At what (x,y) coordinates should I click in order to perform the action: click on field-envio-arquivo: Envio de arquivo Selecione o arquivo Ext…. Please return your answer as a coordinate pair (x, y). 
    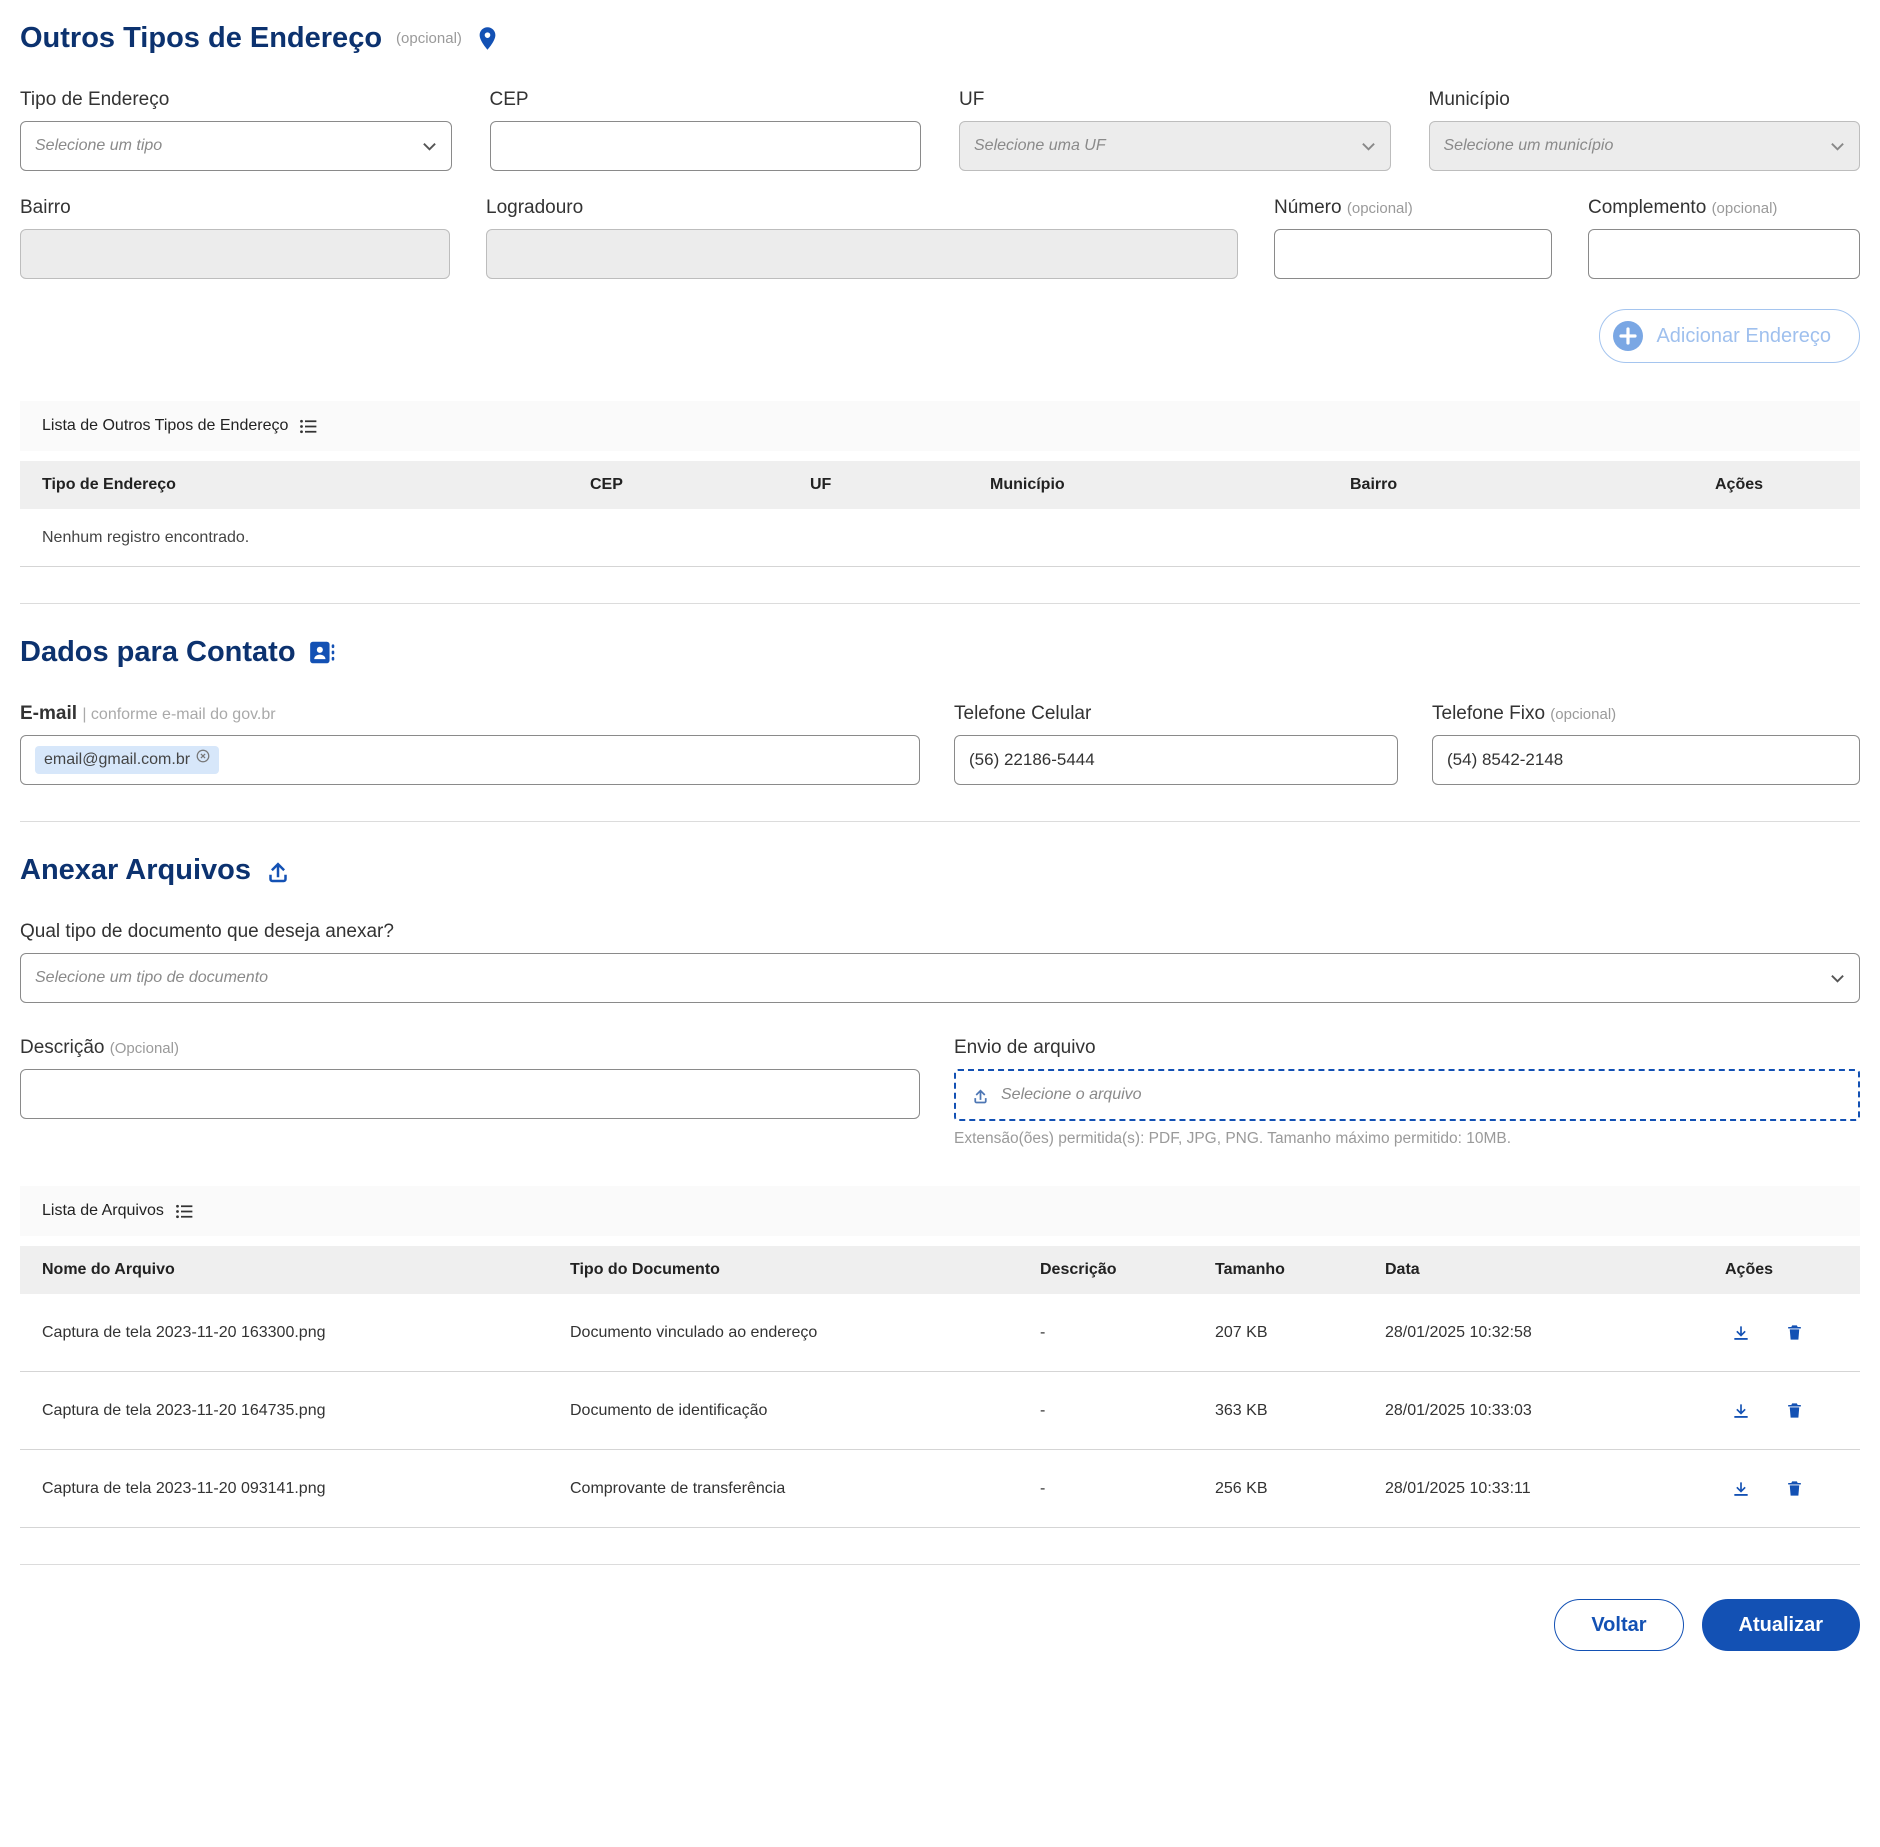
    Looking at the image, I should click on (1407, 1092).